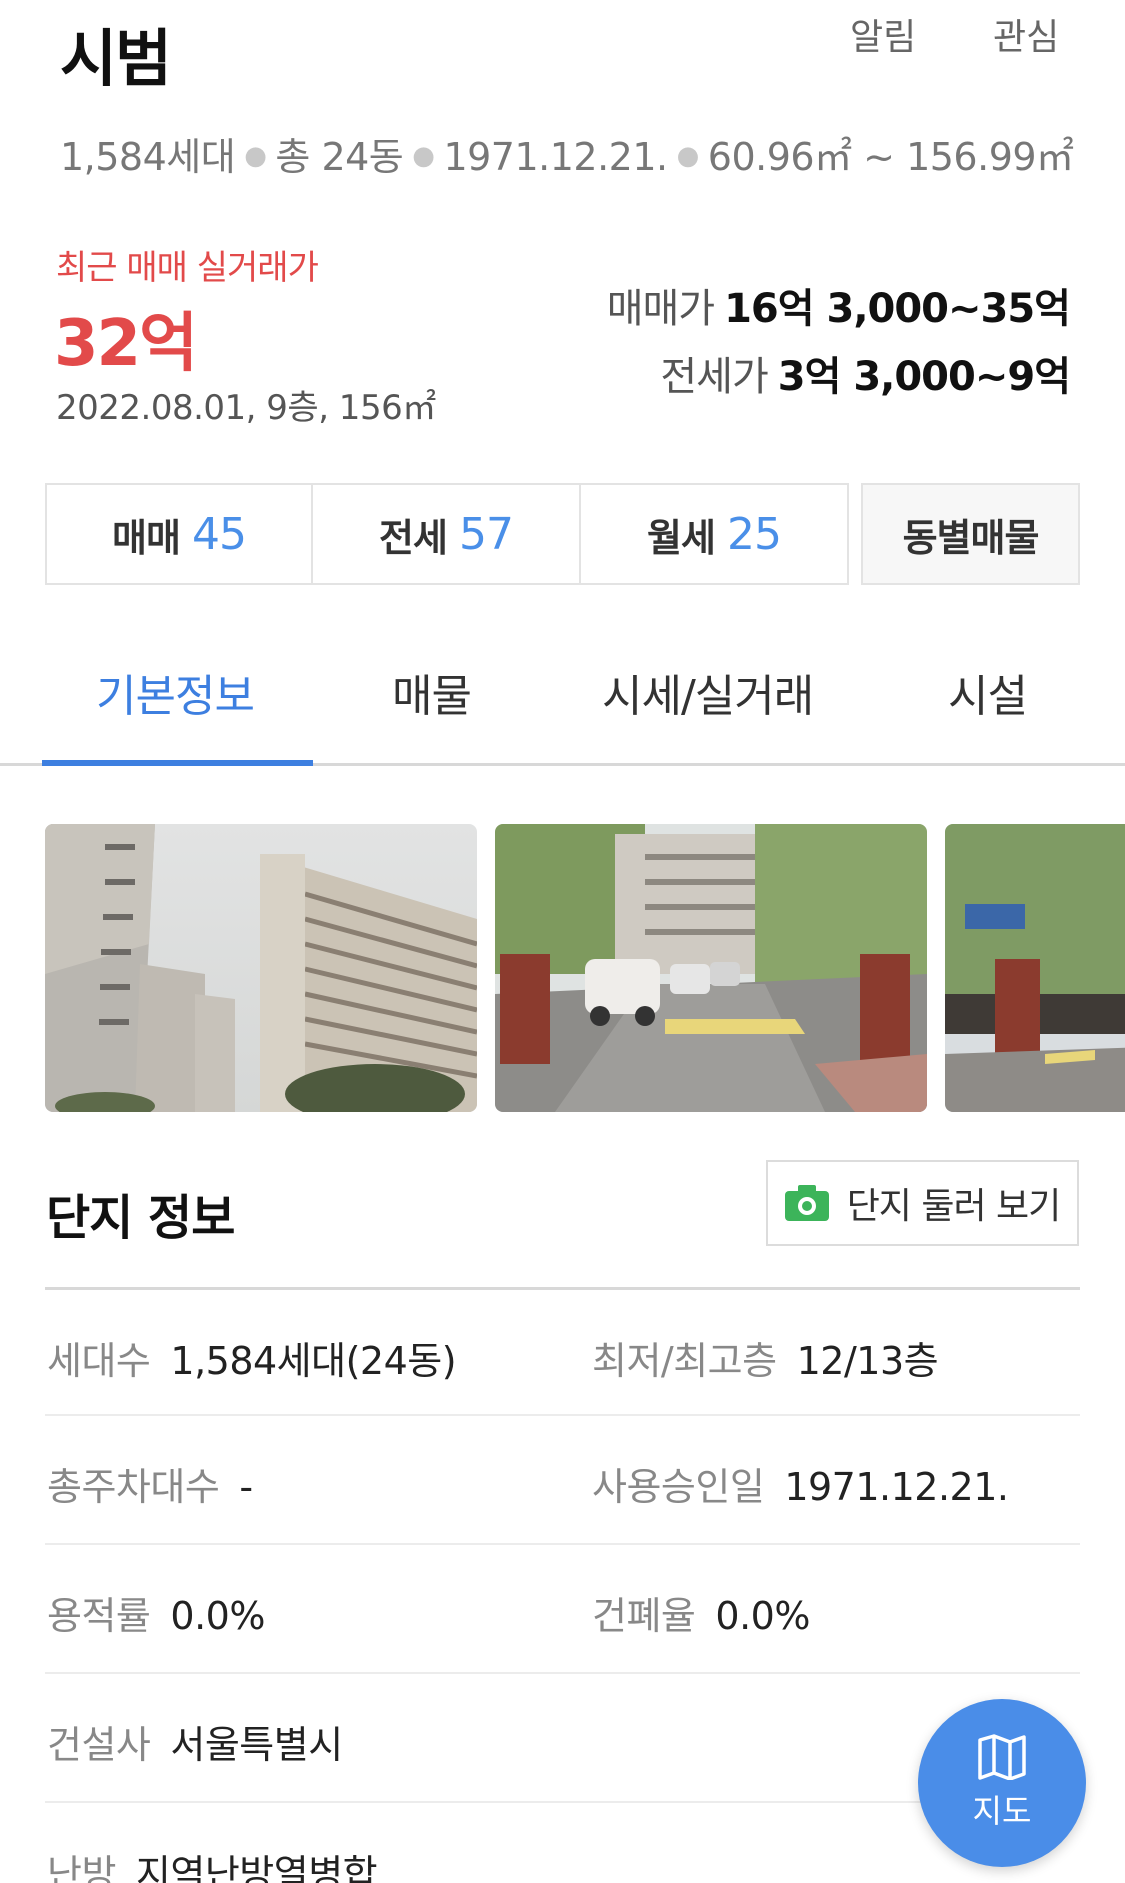 The image size is (1125, 1883). Describe the element at coordinates (924, 377) in the screenshot. I see `jeonse-price-value: 3억 3,000~9억` at that location.